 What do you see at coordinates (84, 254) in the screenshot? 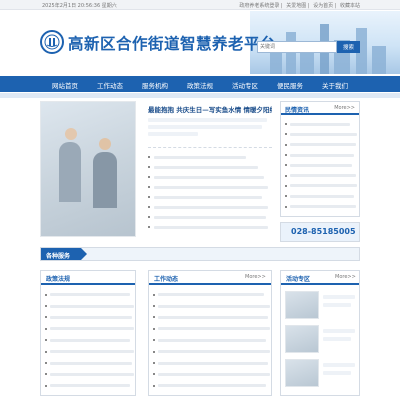
I see `arrow-right-icon` at bounding box center [84, 254].